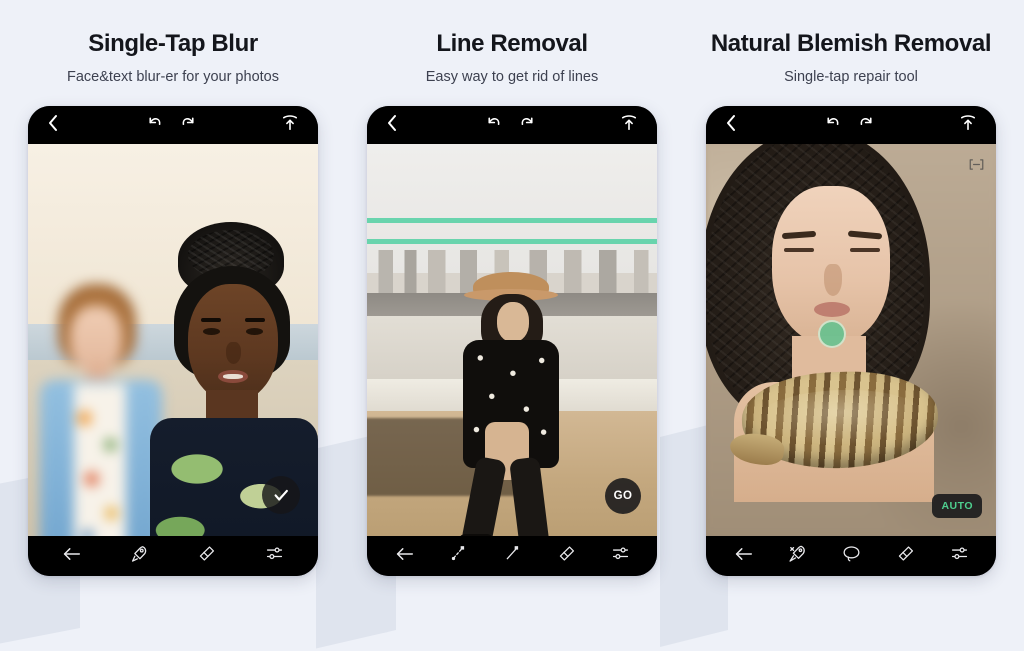 The image size is (1024, 651). What do you see at coordinates (851, 43) in the screenshot?
I see `panel-title: Natural Blemish Removal` at bounding box center [851, 43].